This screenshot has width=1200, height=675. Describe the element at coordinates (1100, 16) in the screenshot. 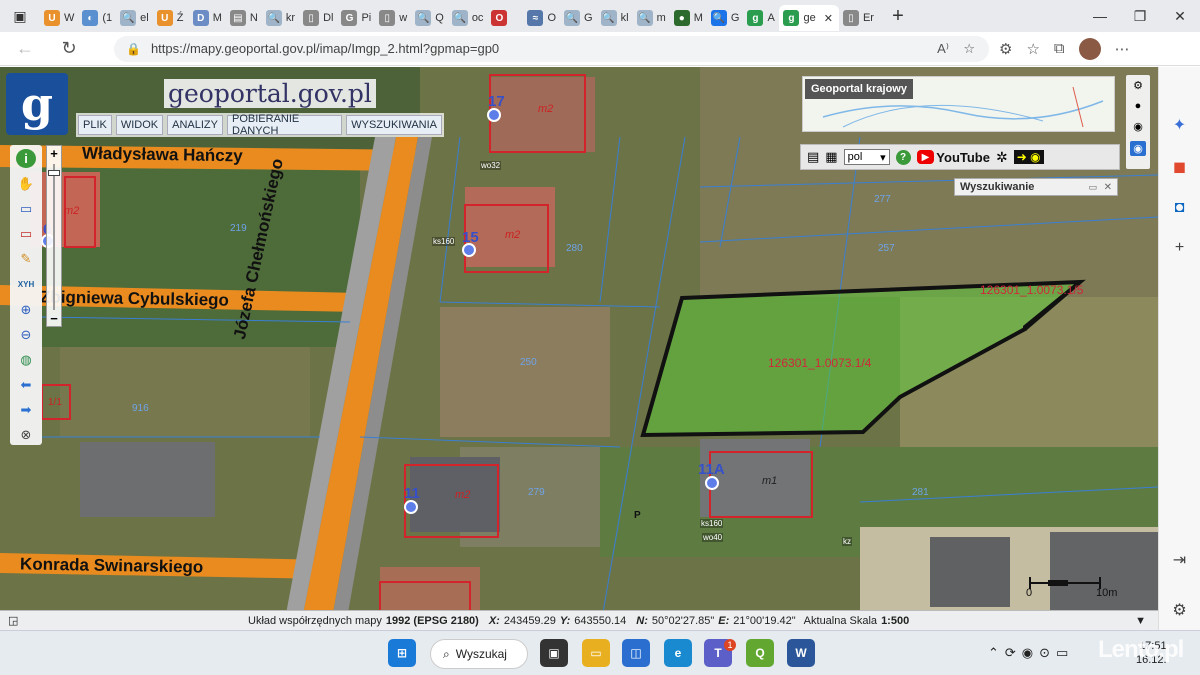

I see `minimize-button: —` at that location.